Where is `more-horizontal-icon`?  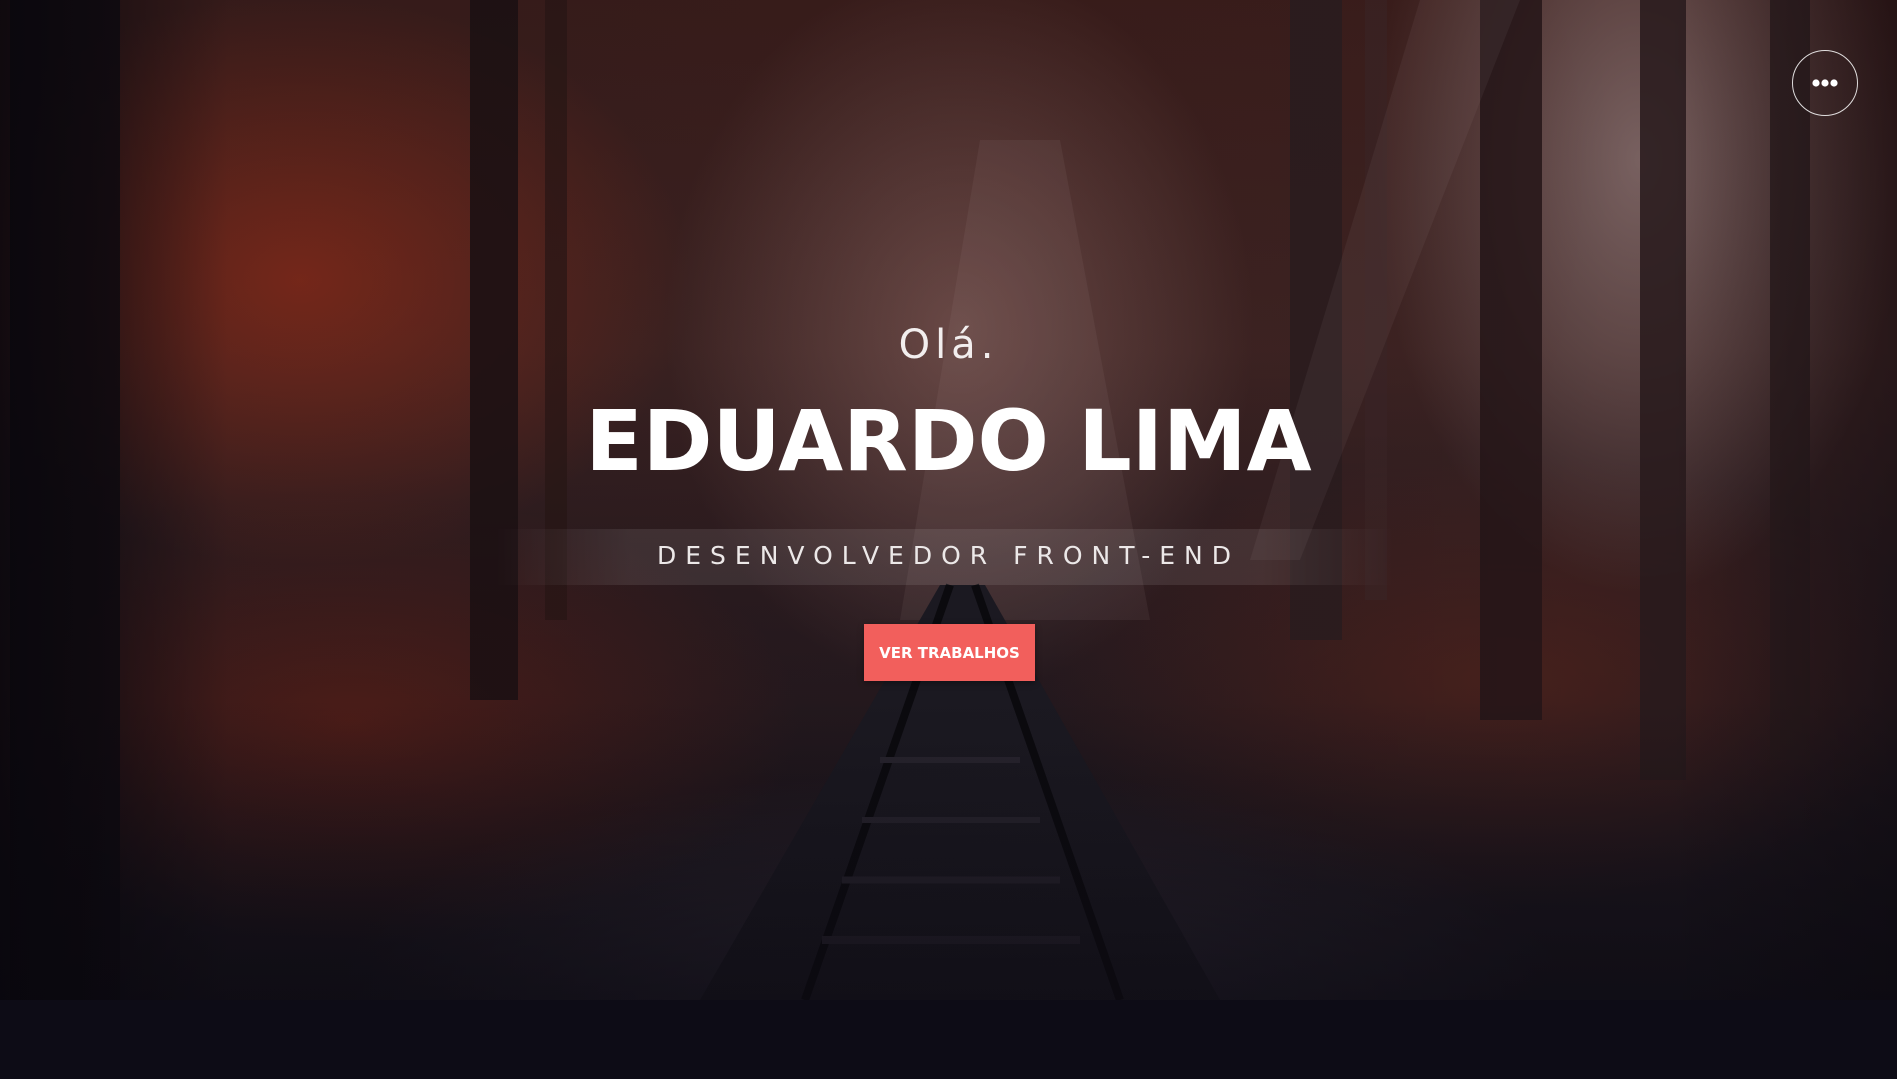 more-horizontal-icon is located at coordinates (1825, 83).